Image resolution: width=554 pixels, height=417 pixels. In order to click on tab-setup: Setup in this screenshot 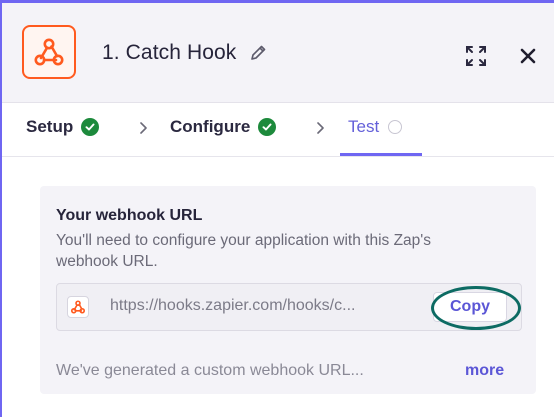, I will do `click(63, 127)`.